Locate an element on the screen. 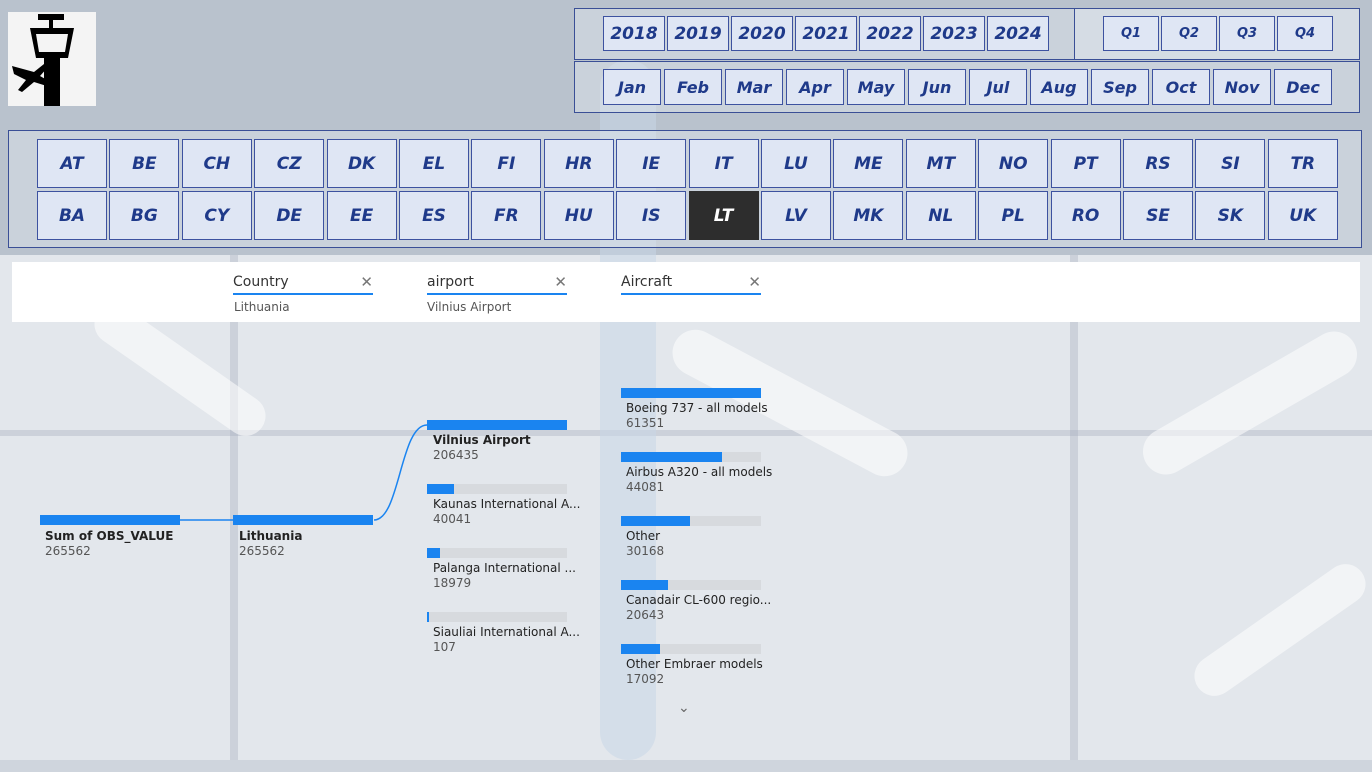  month-button-aug: Aug is located at coordinates (1059, 87).